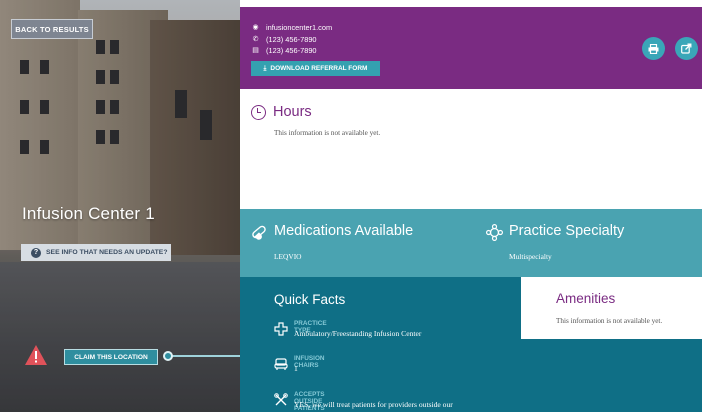  What do you see at coordinates (265, 68) in the screenshot?
I see `download-icon: ⤓` at bounding box center [265, 68].